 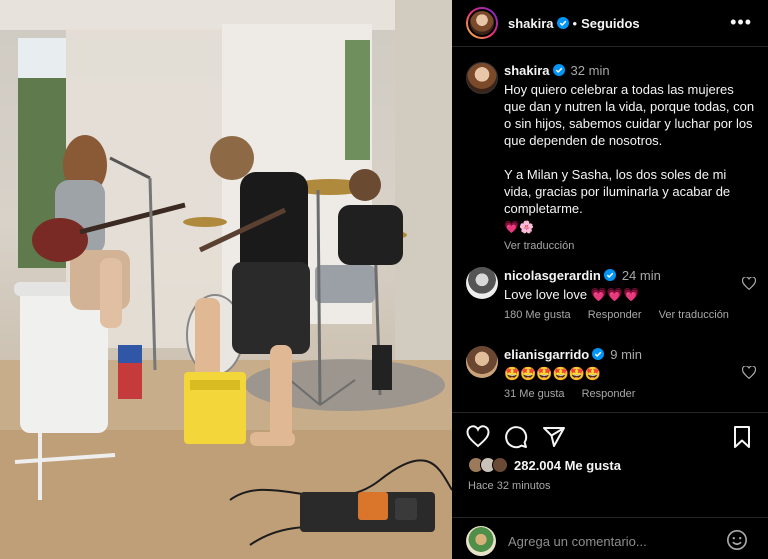 What do you see at coordinates (516, 437) in the screenshot?
I see `comment-icon` at bounding box center [516, 437].